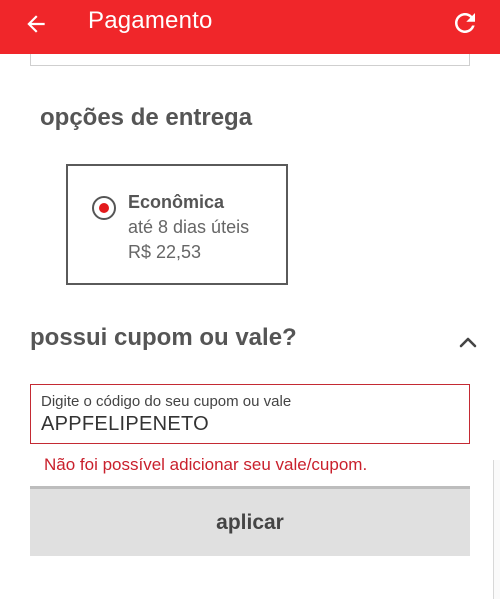  I want to click on apply-coupon-button: aplicar, so click(250, 521).